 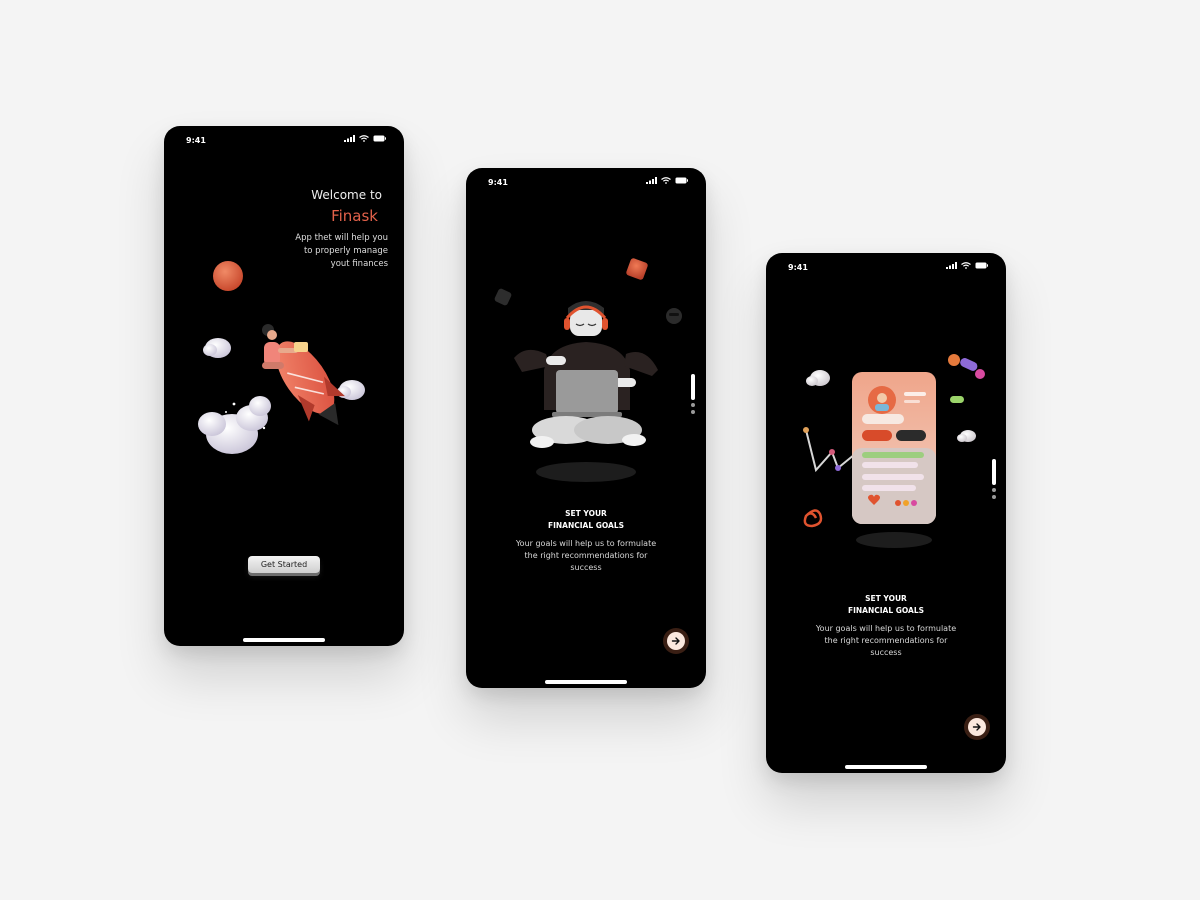 What do you see at coordinates (284, 564) in the screenshot?
I see `get-started-button: Get Started` at bounding box center [284, 564].